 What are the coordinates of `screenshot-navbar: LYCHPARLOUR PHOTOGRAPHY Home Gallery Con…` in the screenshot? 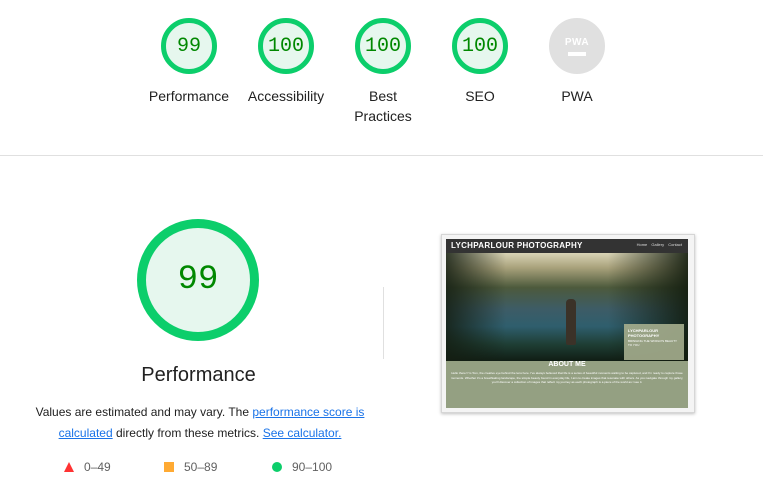 It's located at (567, 246).